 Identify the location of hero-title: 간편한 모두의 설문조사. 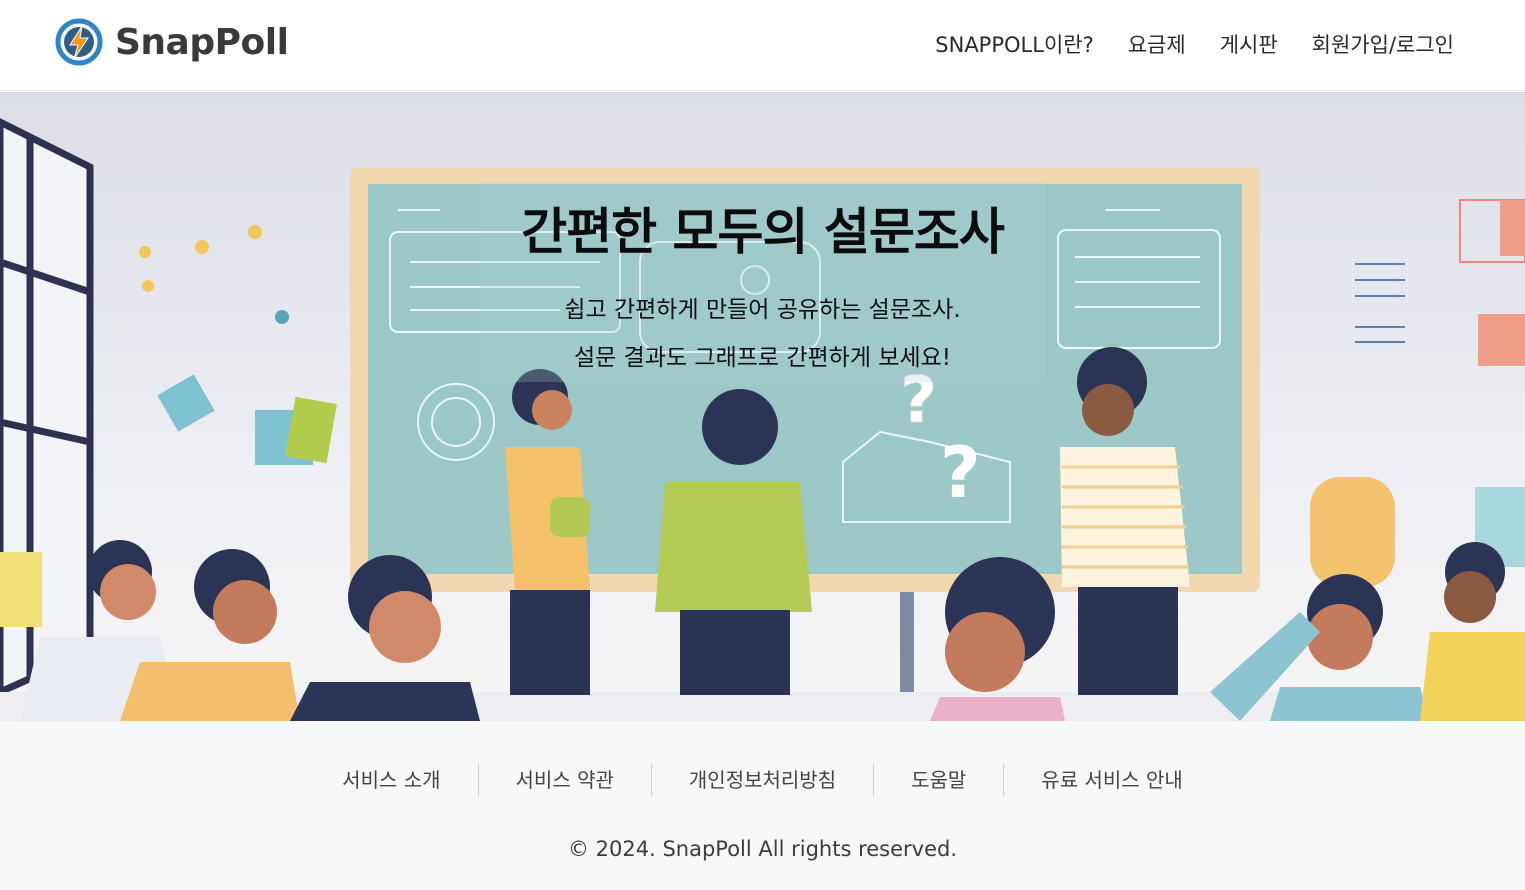
(763, 232).